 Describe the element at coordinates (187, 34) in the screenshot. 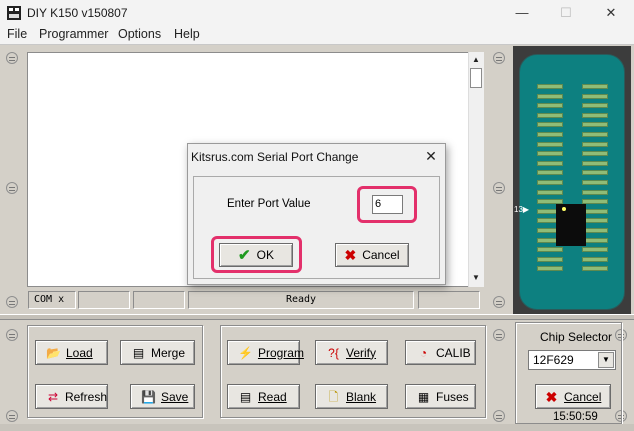

I see `menu-help: Help` at that location.